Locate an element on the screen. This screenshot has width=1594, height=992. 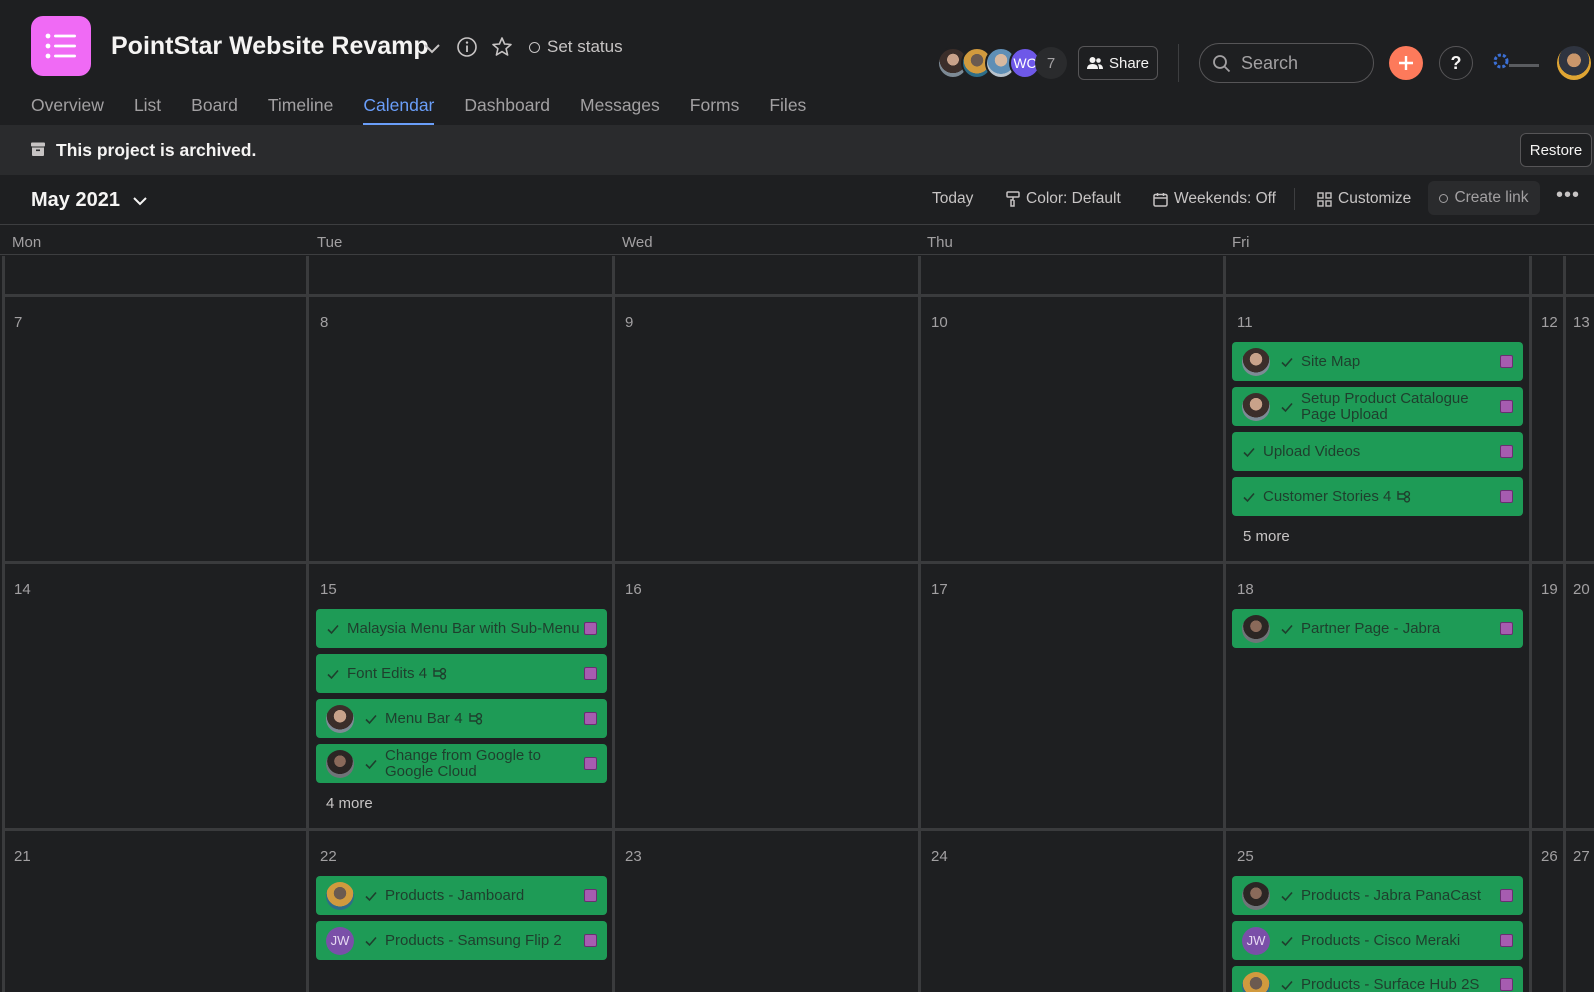
day-number: 9 is located at coordinates (629, 322).